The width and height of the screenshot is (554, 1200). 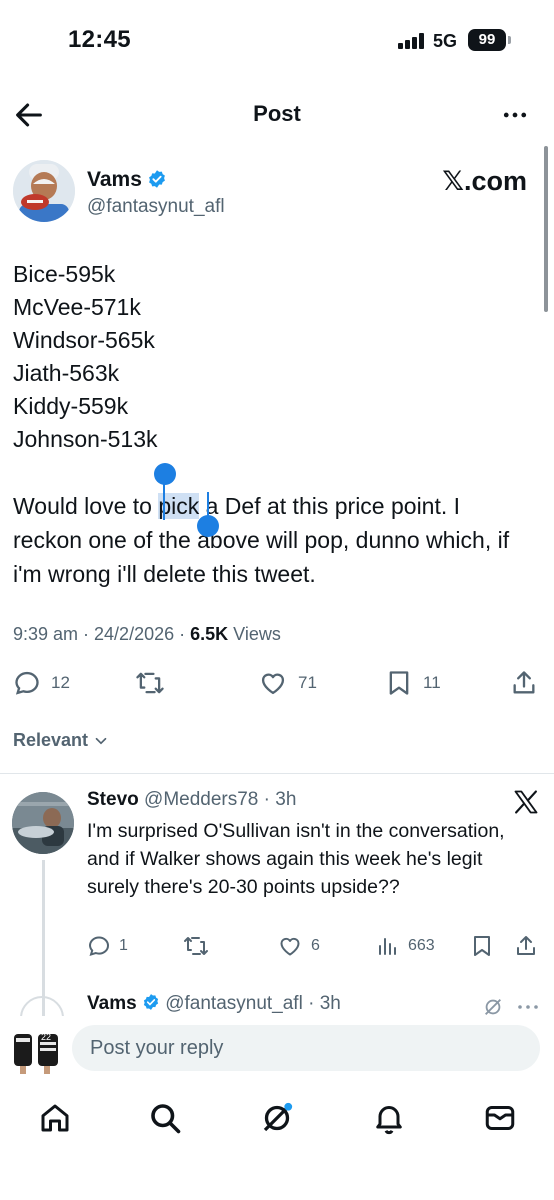 I want to click on author-handle: @fantasynut_afl, so click(x=156, y=207).